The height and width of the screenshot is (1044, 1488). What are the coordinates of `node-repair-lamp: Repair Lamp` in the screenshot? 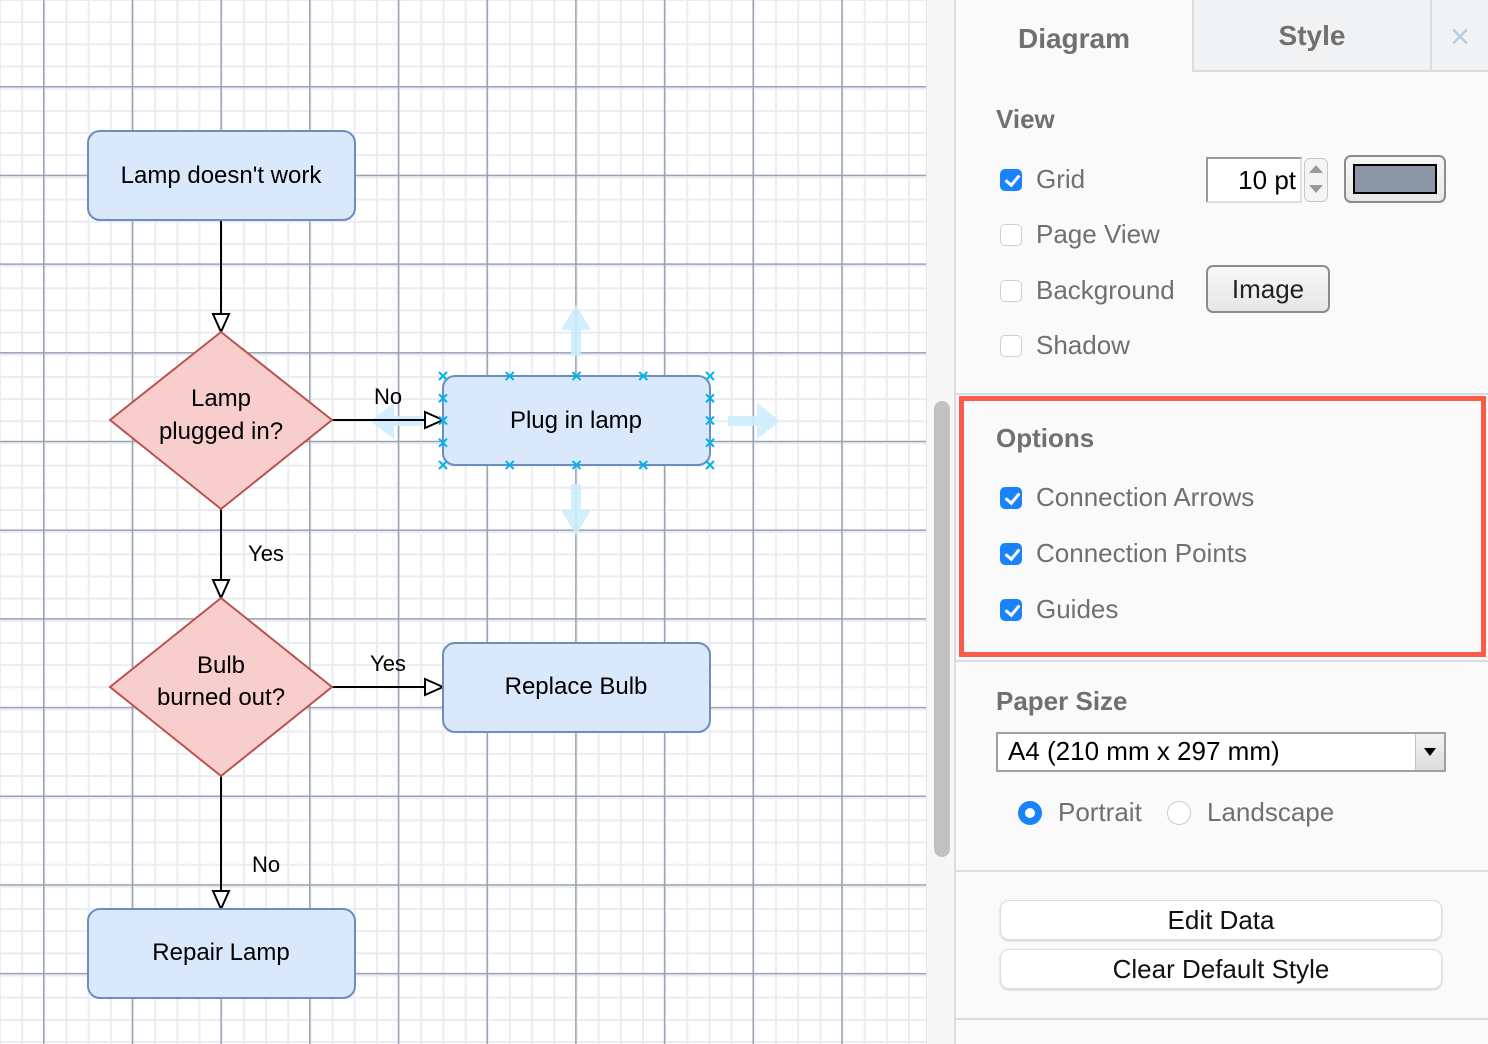 It's located at (221, 953).